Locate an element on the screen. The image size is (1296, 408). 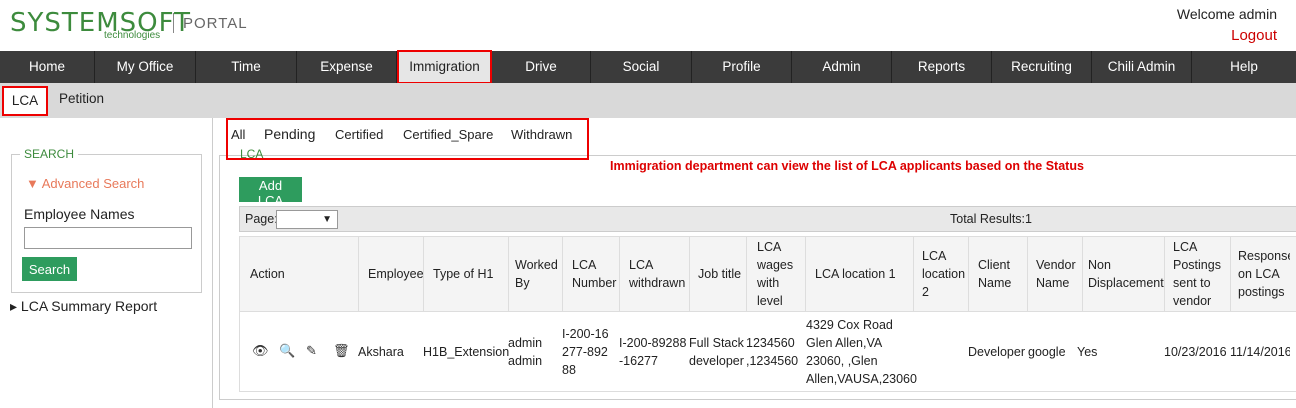
subtab-lca: LCA is located at coordinates (25, 101).